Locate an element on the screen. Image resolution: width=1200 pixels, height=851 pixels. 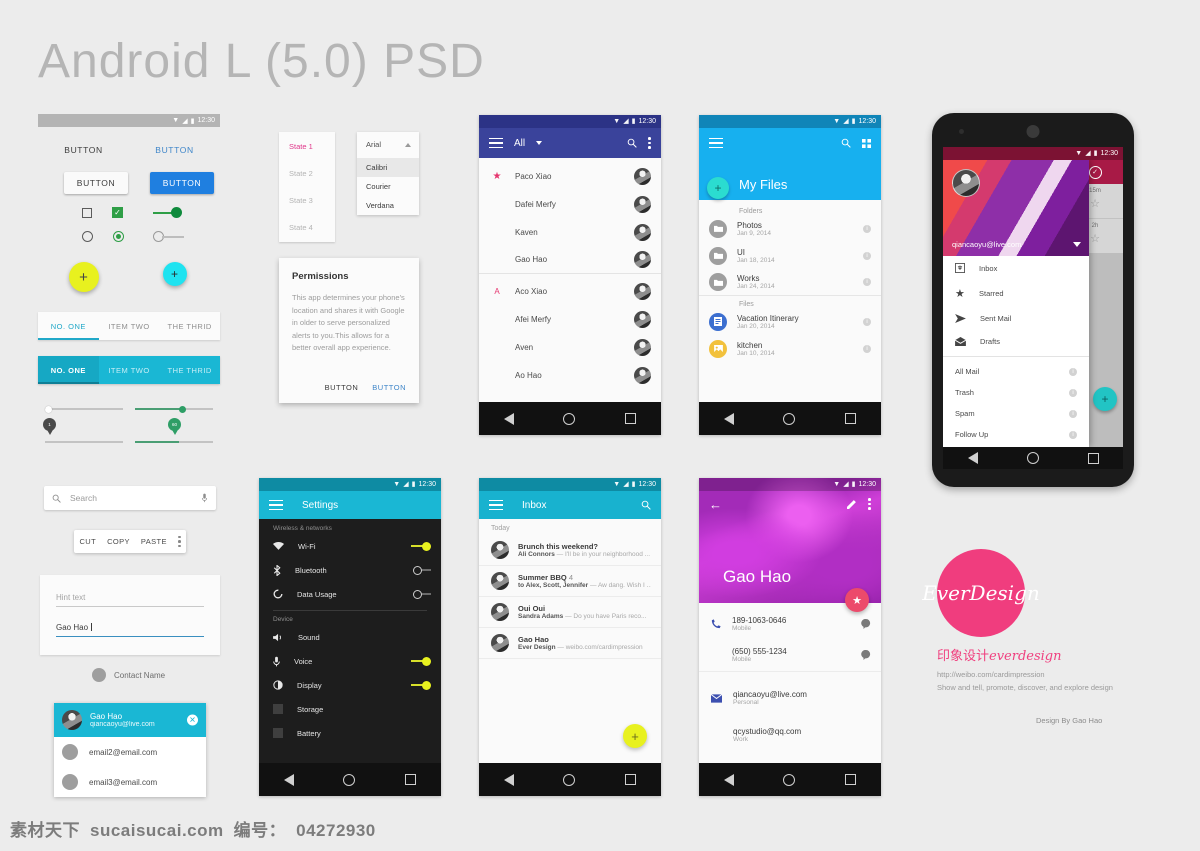
settings-row-display: Display is located at coordinates (350, 685).